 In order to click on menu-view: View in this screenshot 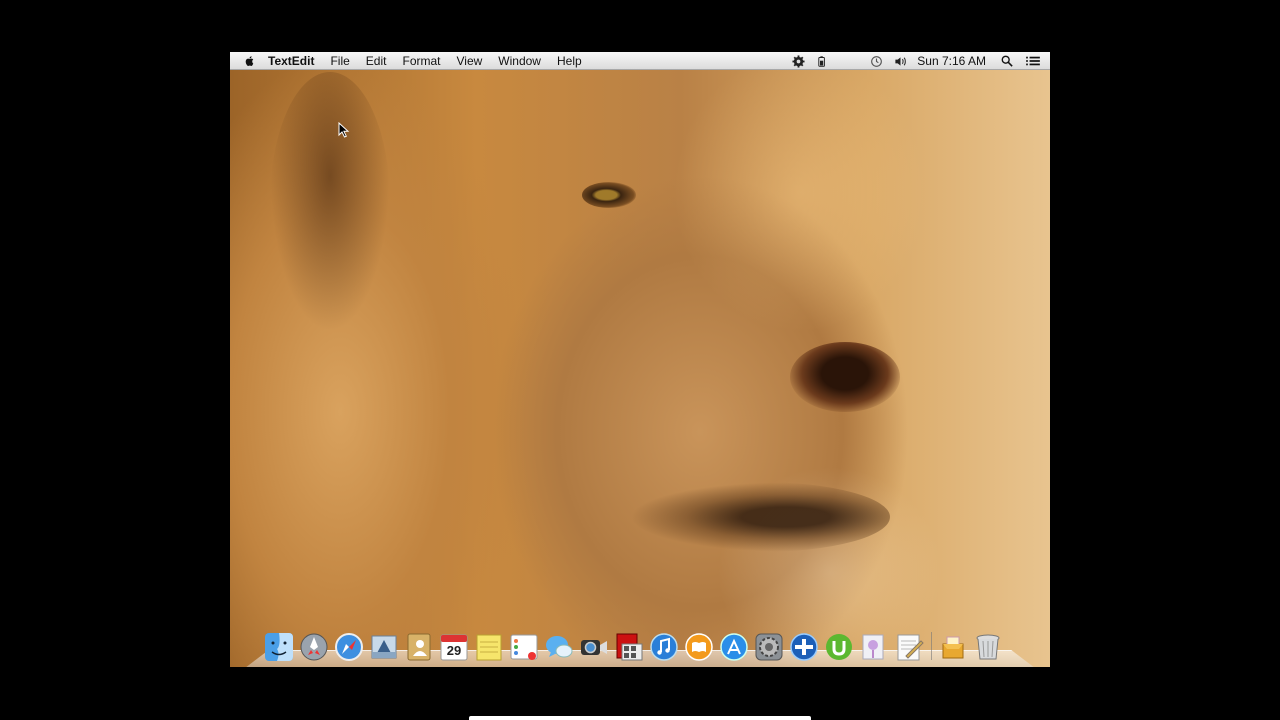, I will do `click(470, 61)`.